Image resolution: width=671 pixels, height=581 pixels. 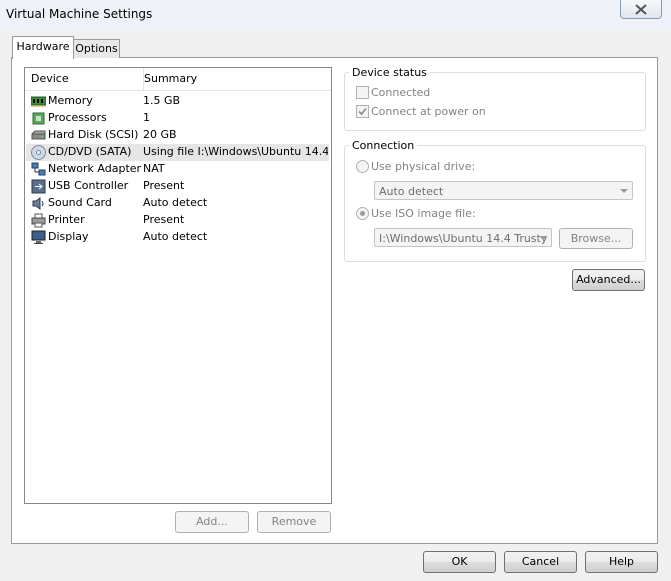 What do you see at coordinates (38, 135) in the screenshot?
I see `hard-disk-icon` at bounding box center [38, 135].